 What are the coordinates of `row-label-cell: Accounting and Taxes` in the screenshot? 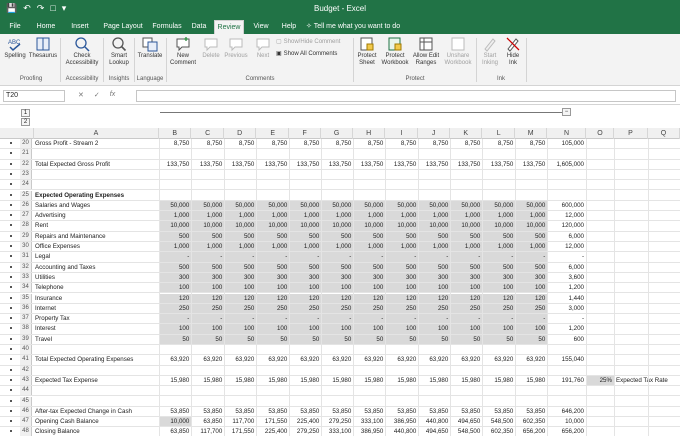 It's located at (96, 267).